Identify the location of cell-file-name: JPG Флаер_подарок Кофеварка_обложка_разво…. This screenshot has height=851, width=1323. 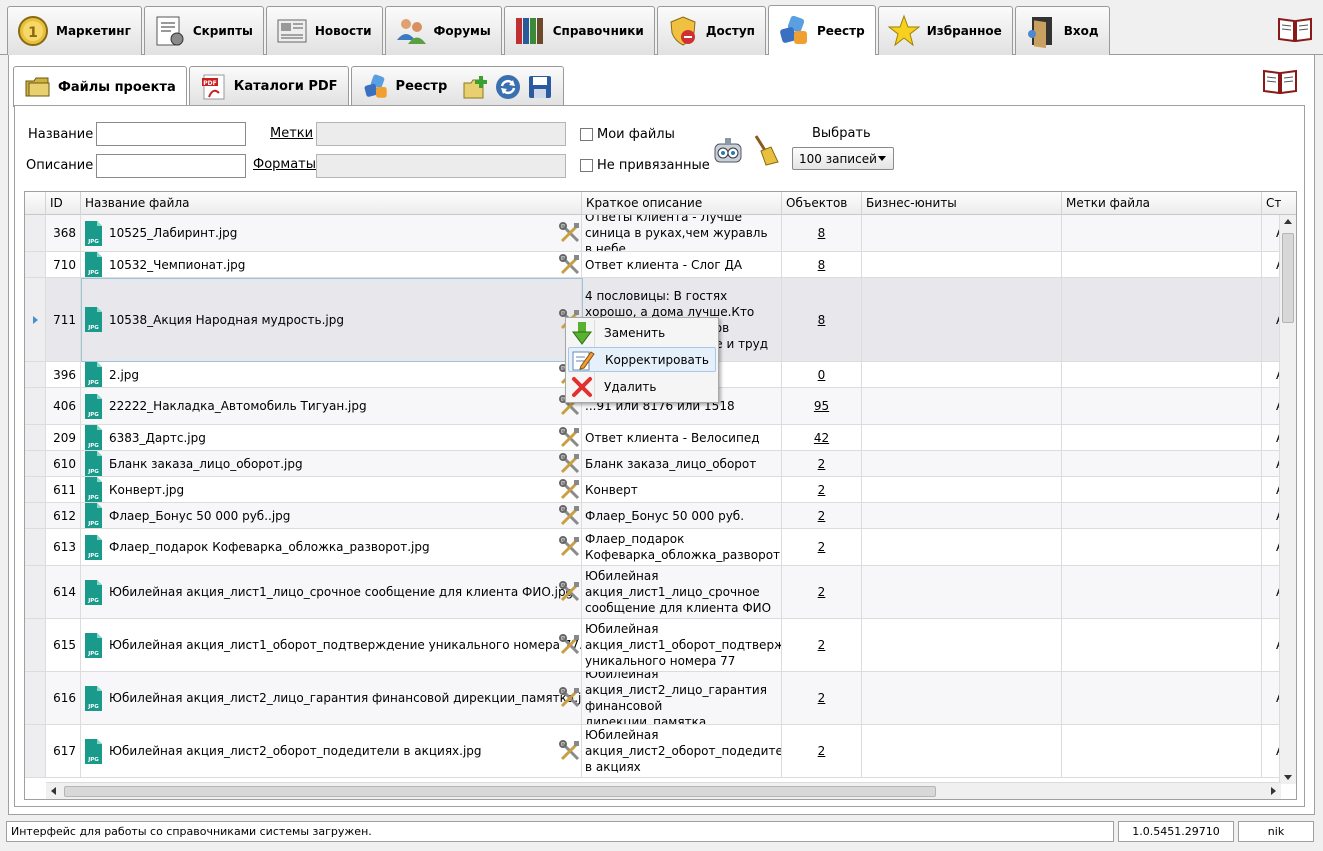
(331, 547).